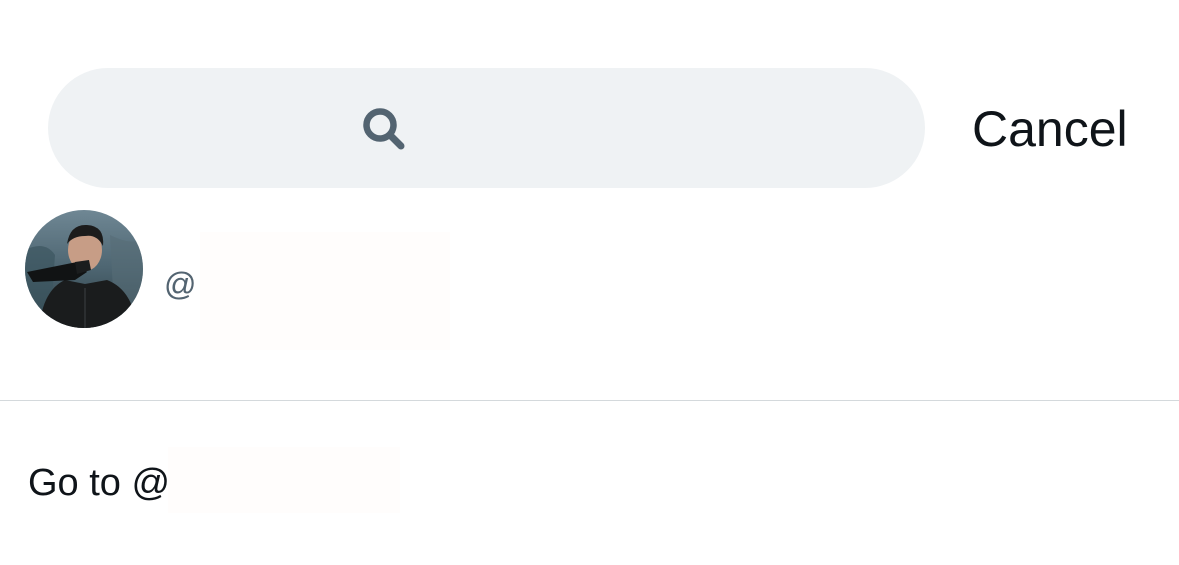  I want to click on user-handle-prefix: @, so click(180, 284).